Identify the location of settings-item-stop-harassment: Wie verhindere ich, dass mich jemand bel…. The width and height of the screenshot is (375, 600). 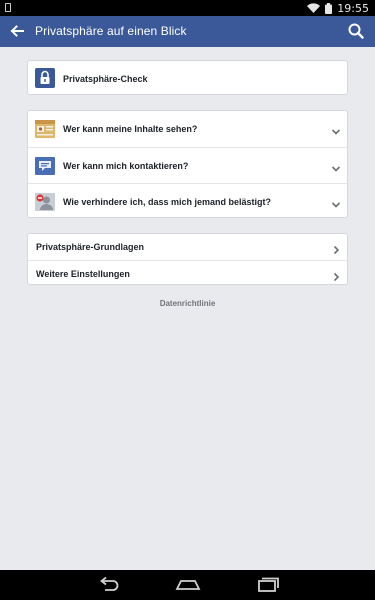
(187, 201).